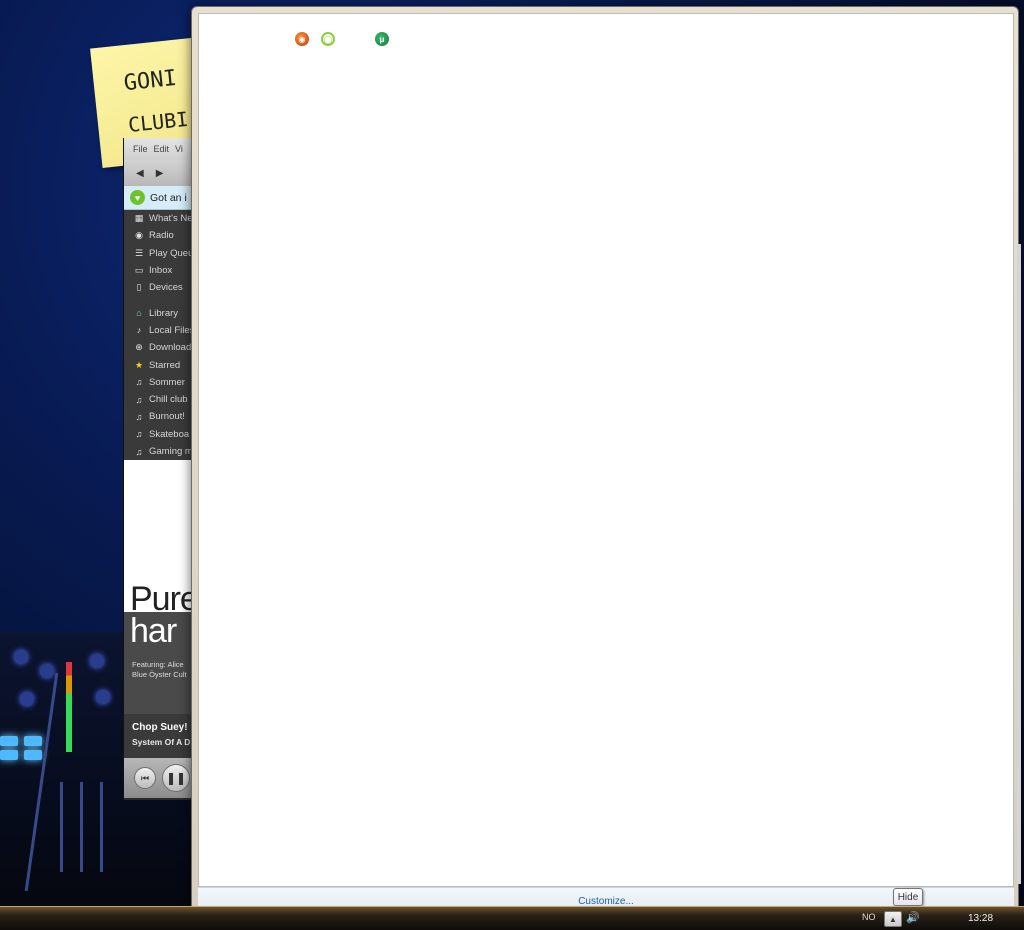 The image size is (1024, 930). Describe the element at coordinates (169, 434) in the screenshot. I see `sidebar-item-label: Skateboa` at that location.